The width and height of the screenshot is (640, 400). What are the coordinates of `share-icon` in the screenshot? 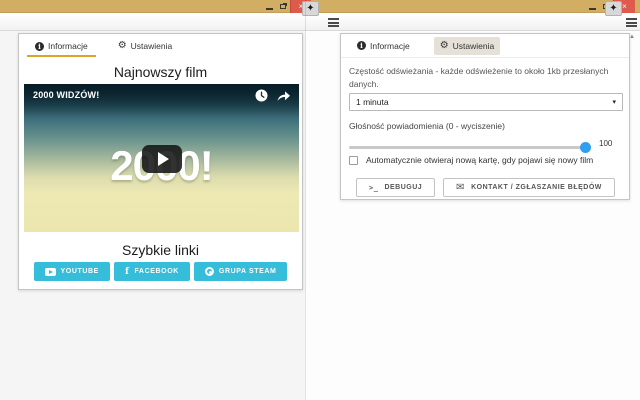 It's located at (283, 96).